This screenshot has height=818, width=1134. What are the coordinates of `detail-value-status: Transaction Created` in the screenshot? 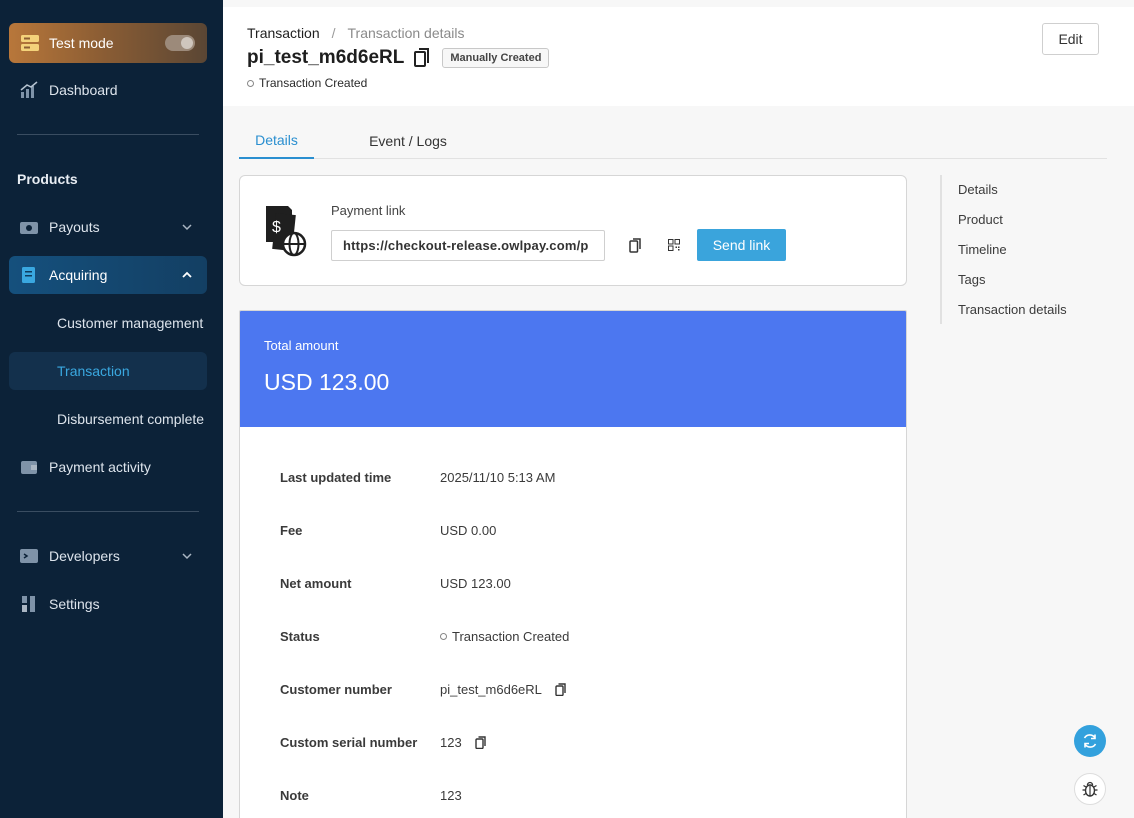 It's located at (504, 636).